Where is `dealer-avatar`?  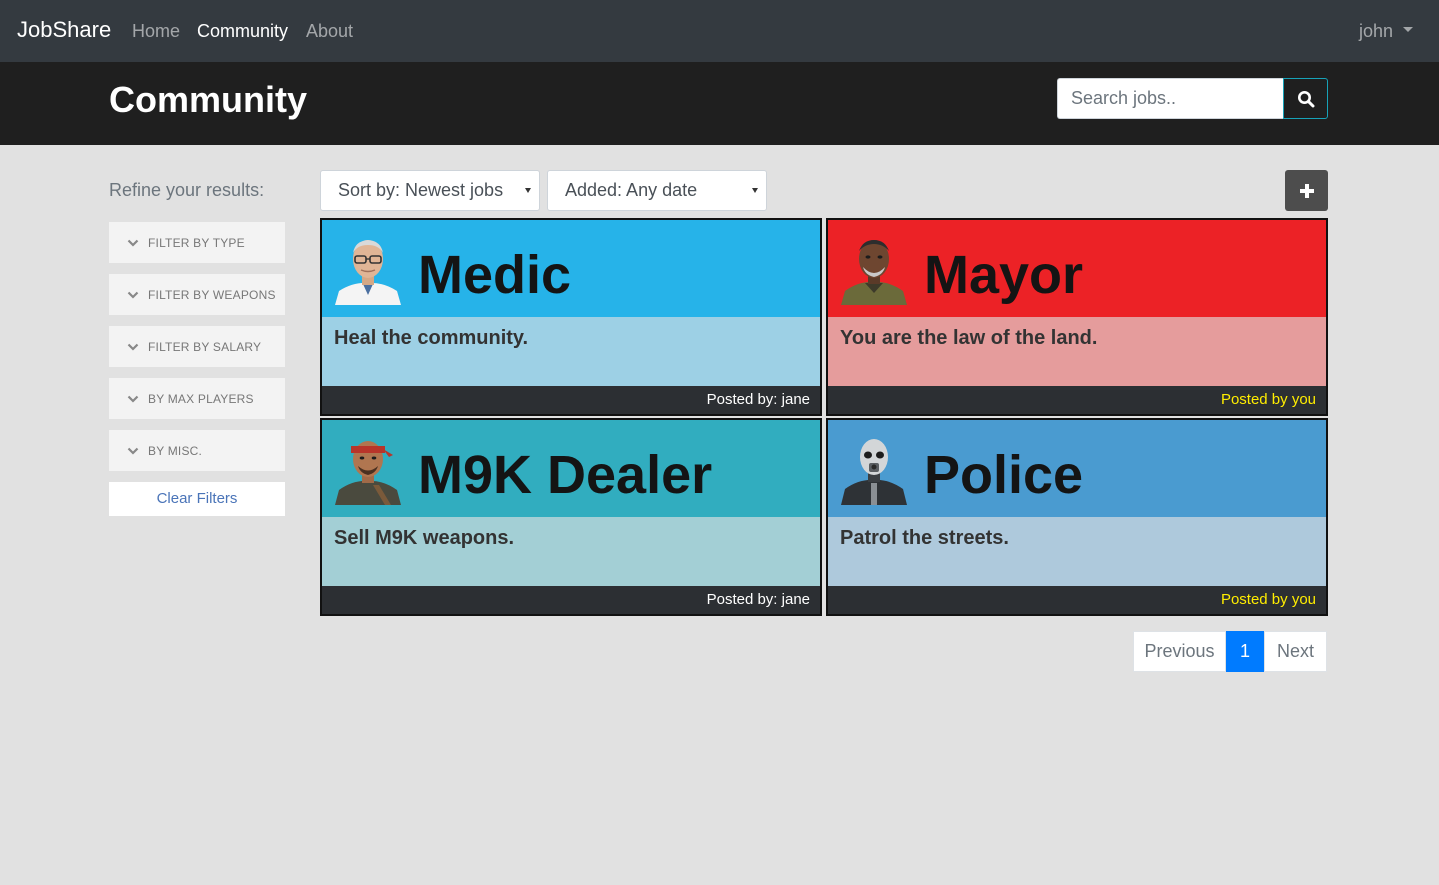
dealer-avatar is located at coordinates (368, 470).